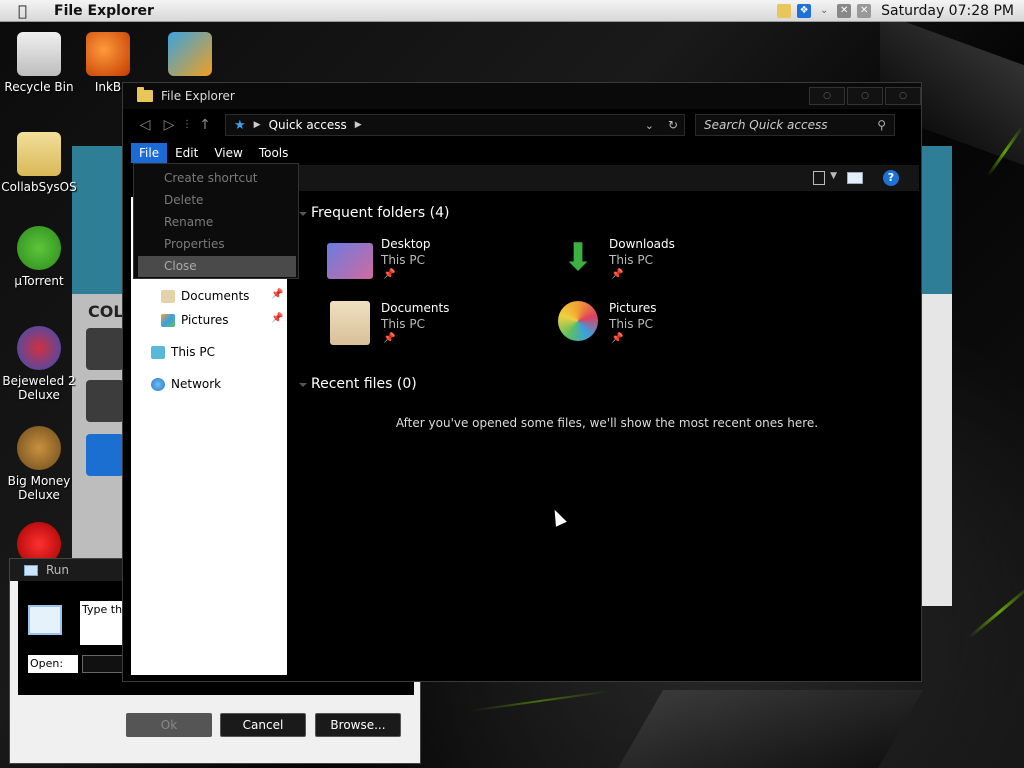 The height and width of the screenshot is (768, 1024). Describe the element at coordinates (770, 729) in the screenshot. I see `wallpaper-shard` at that location.